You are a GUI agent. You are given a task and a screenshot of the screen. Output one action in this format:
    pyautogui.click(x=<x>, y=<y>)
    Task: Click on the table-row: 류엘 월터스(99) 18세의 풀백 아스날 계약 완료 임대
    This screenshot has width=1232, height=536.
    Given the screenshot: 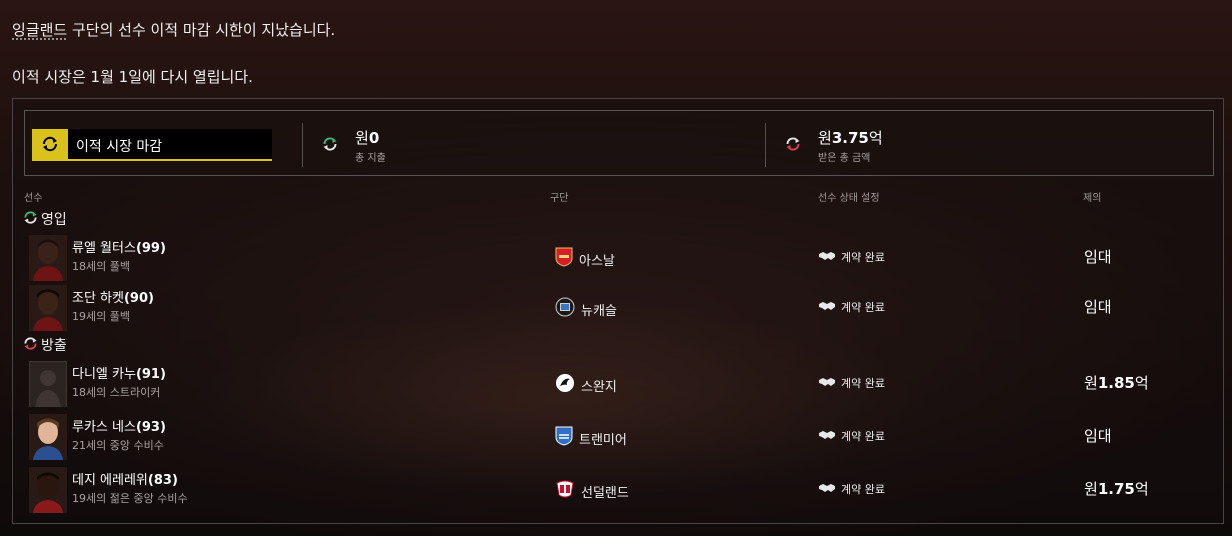 What is the action you would take?
    pyautogui.click(x=618, y=259)
    